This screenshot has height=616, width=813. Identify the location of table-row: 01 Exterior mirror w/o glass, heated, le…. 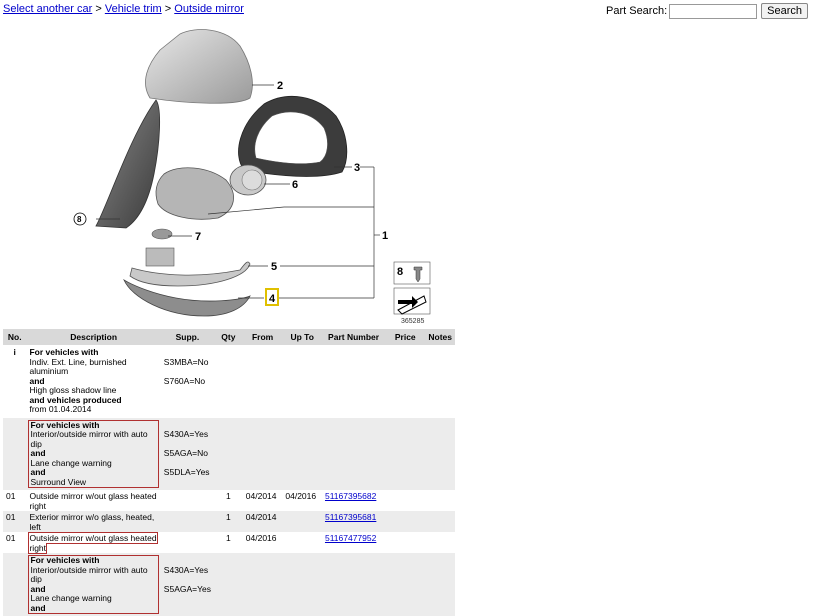
(229, 521).